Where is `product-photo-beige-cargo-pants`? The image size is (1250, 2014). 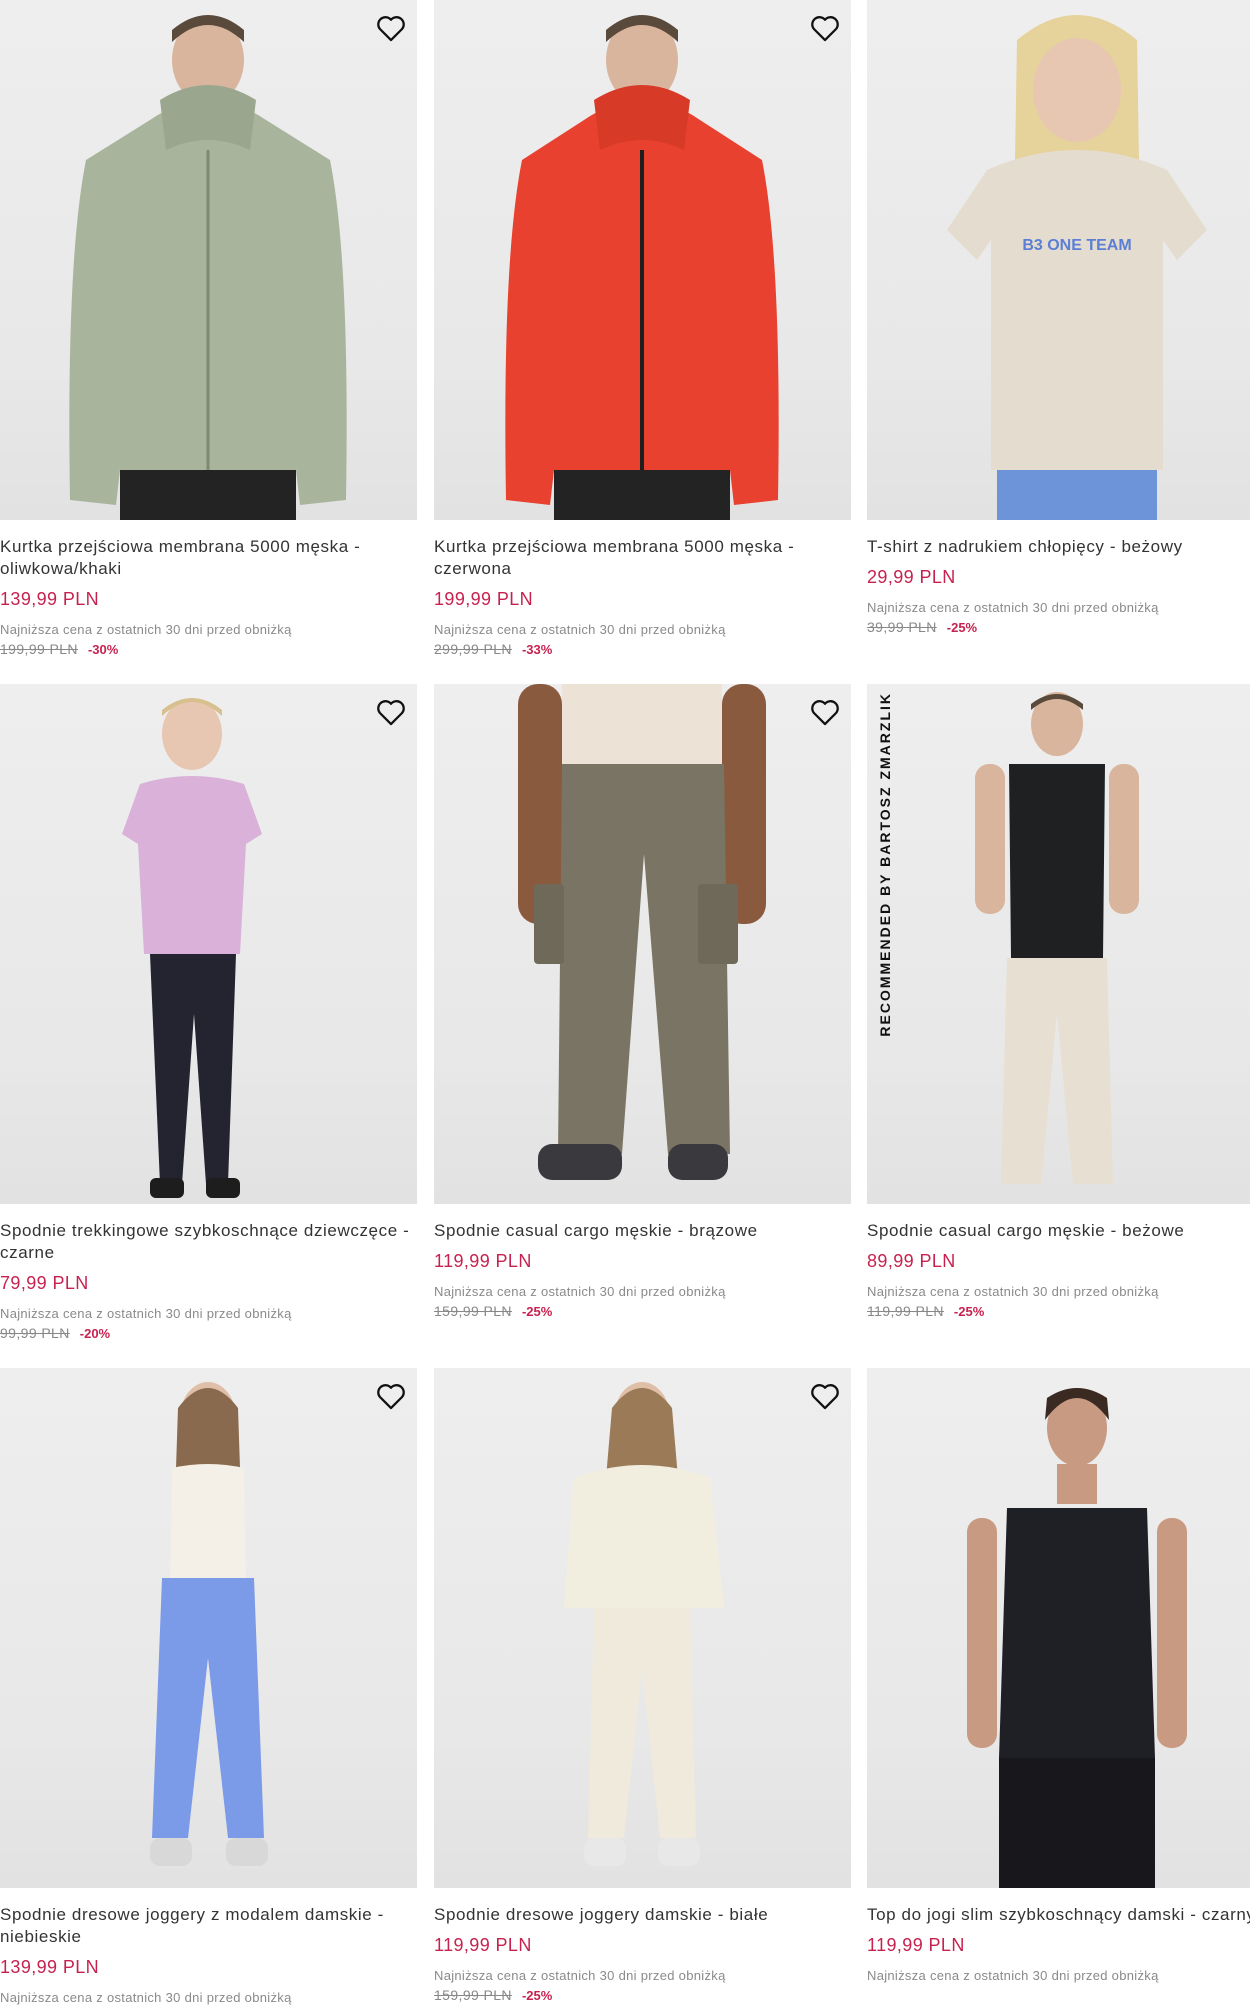 product-photo-beige-cargo-pants is located at coordinates (1057, 938).